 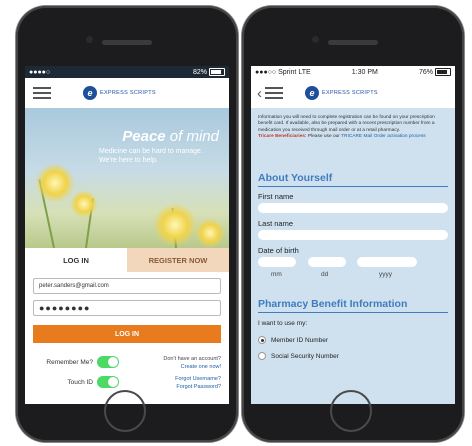 What do you see at coordinates (198, 380) in the screenshot?
I see `forgot-username-link: Forgot Username?` at bounding box center [198, 380].